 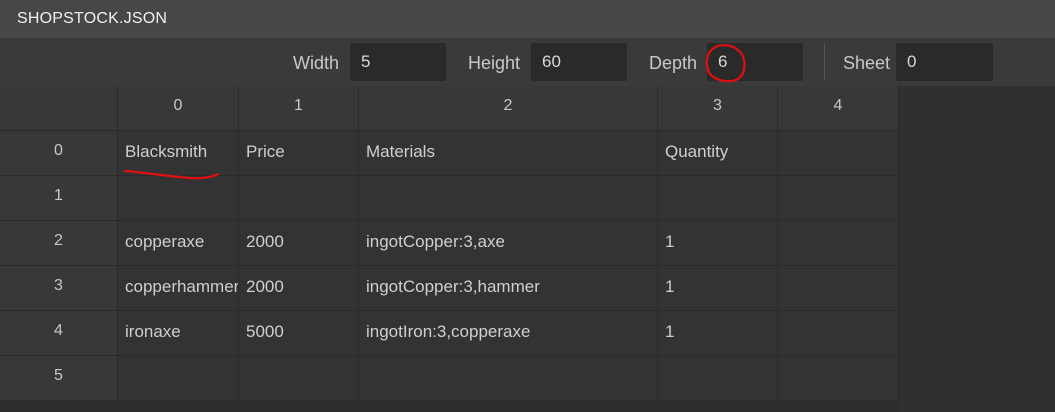 I want to click on cell-r5-c3, so click(x=718, y=378).